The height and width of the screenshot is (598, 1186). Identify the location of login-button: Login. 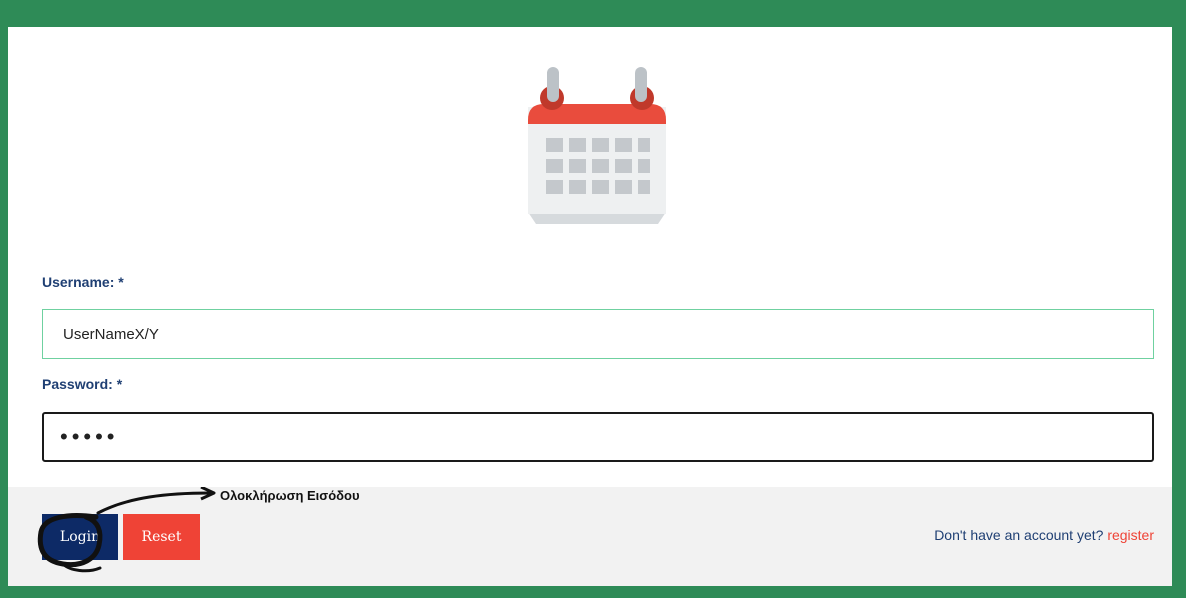
(80, 537).